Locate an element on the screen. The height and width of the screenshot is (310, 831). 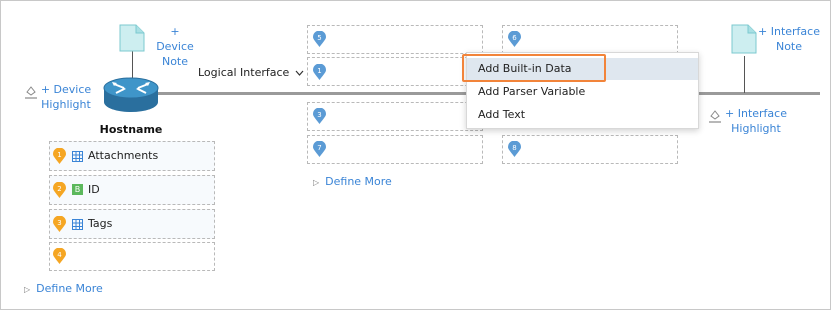
chevron-down-icon is located at coordinates (299, 72).